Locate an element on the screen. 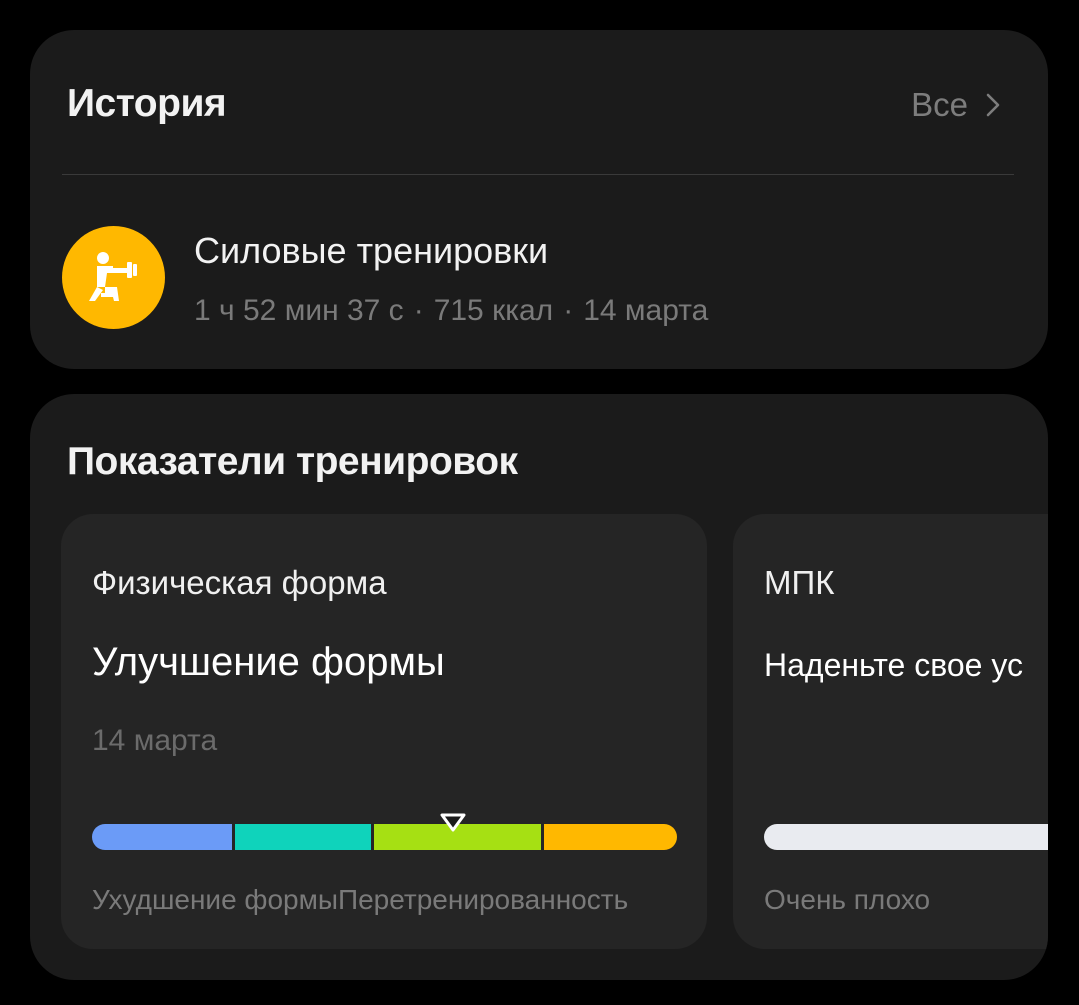  divider is located at coordinates (538, 174).